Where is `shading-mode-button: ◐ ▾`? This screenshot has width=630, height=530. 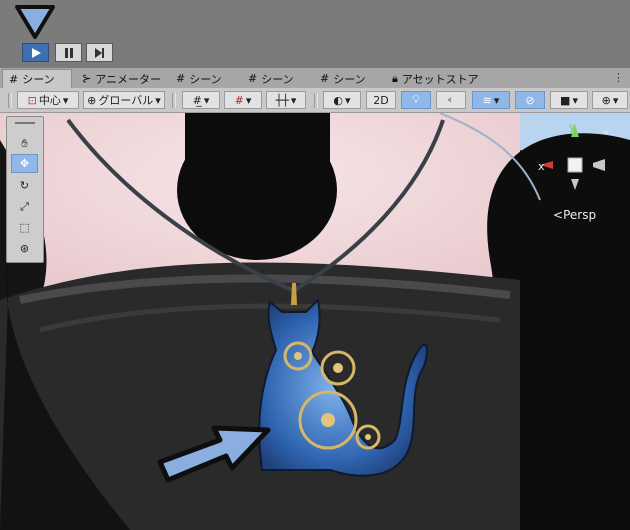 shading-mode-button: ◐ ▾ is located at coordinates (342, 100).